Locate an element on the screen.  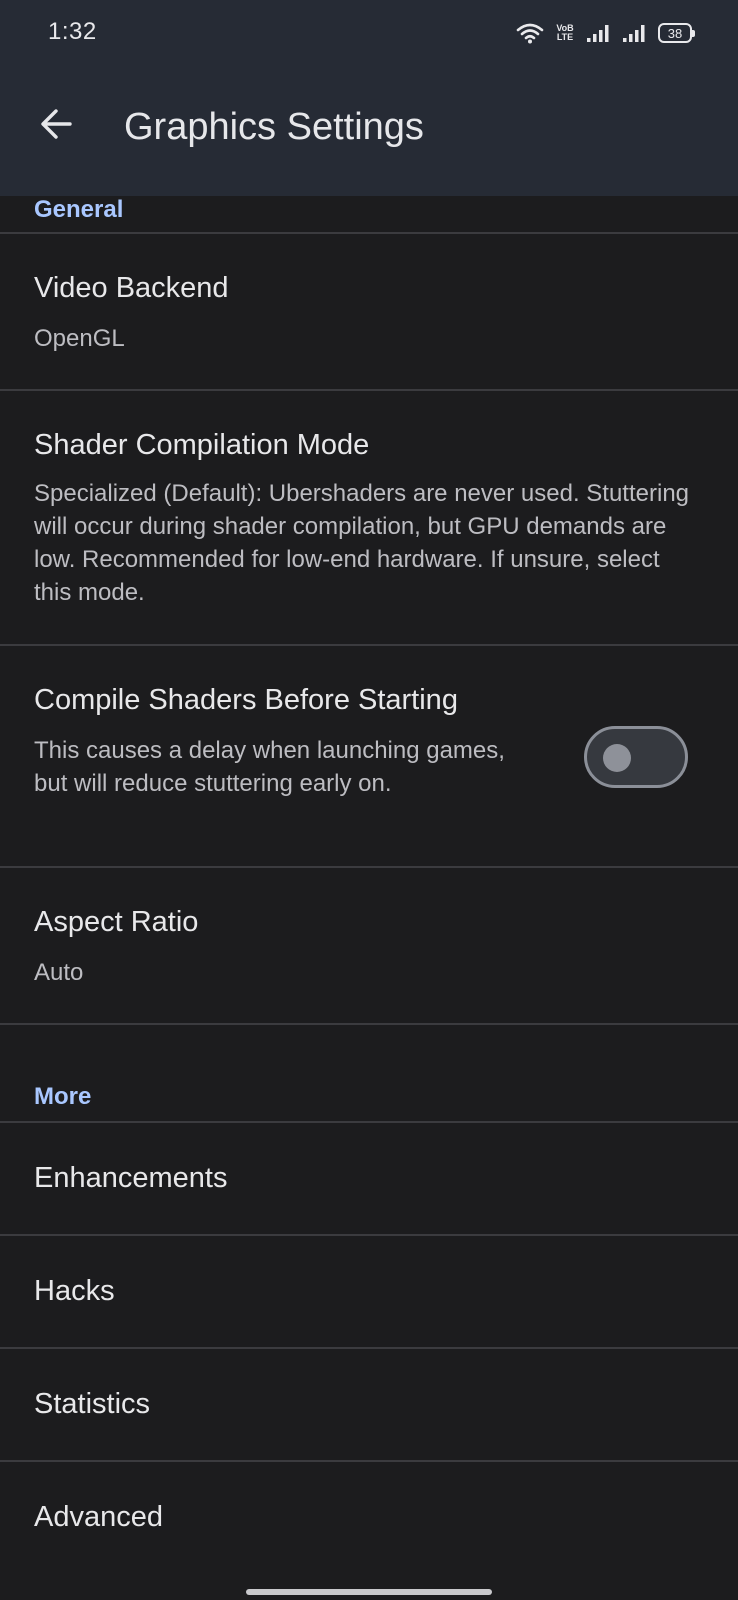
setting-aspect-ratio: Aspect Ratio Auto is located at coordinates (369, 945).